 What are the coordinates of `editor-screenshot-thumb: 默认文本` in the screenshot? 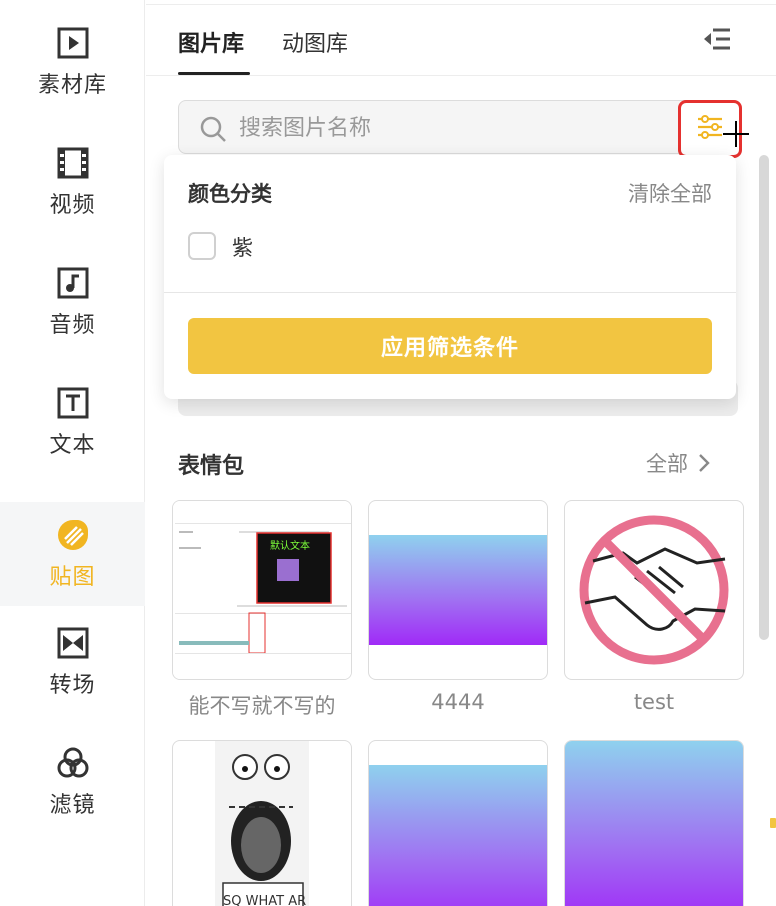 It's located at (262, 590).